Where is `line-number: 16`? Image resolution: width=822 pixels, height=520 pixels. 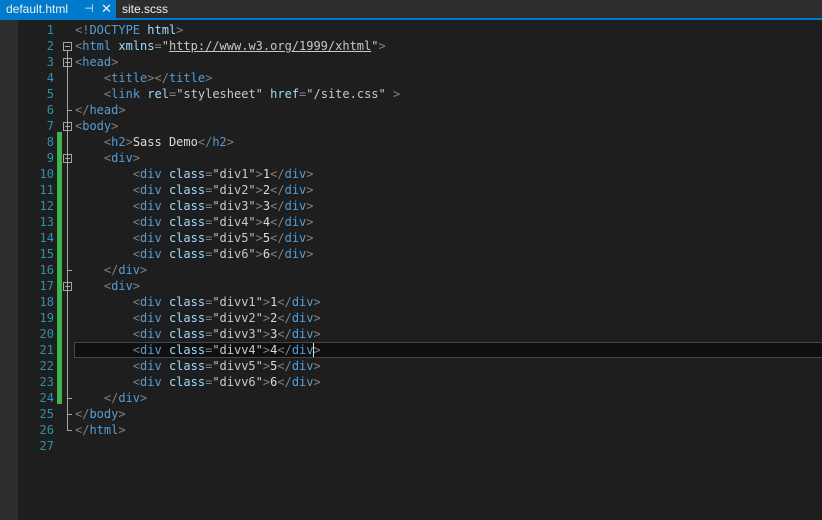
line-number: 16 is located at coordinates (46, 270).